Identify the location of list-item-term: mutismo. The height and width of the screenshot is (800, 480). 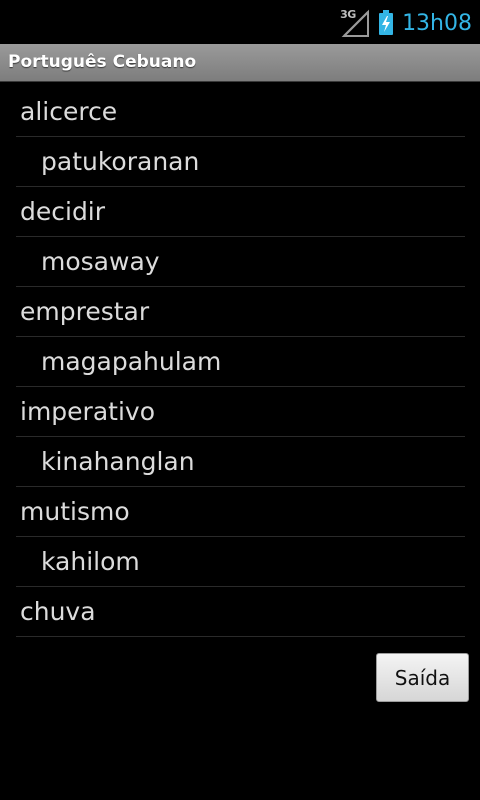
(240, 512).